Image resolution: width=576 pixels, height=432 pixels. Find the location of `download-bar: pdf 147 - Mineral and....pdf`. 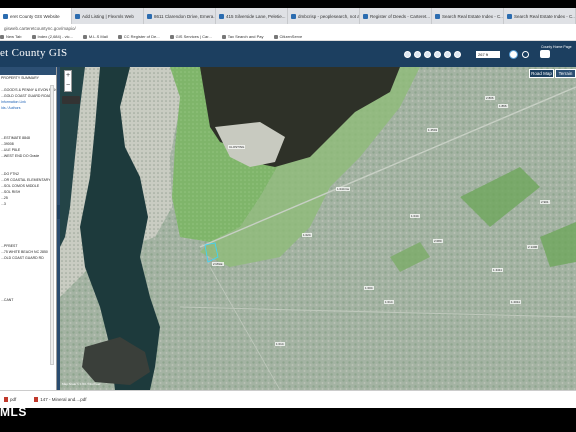

download-bar: pdf 147 - Mineral and....pdf is located at coordinates (288, 399).